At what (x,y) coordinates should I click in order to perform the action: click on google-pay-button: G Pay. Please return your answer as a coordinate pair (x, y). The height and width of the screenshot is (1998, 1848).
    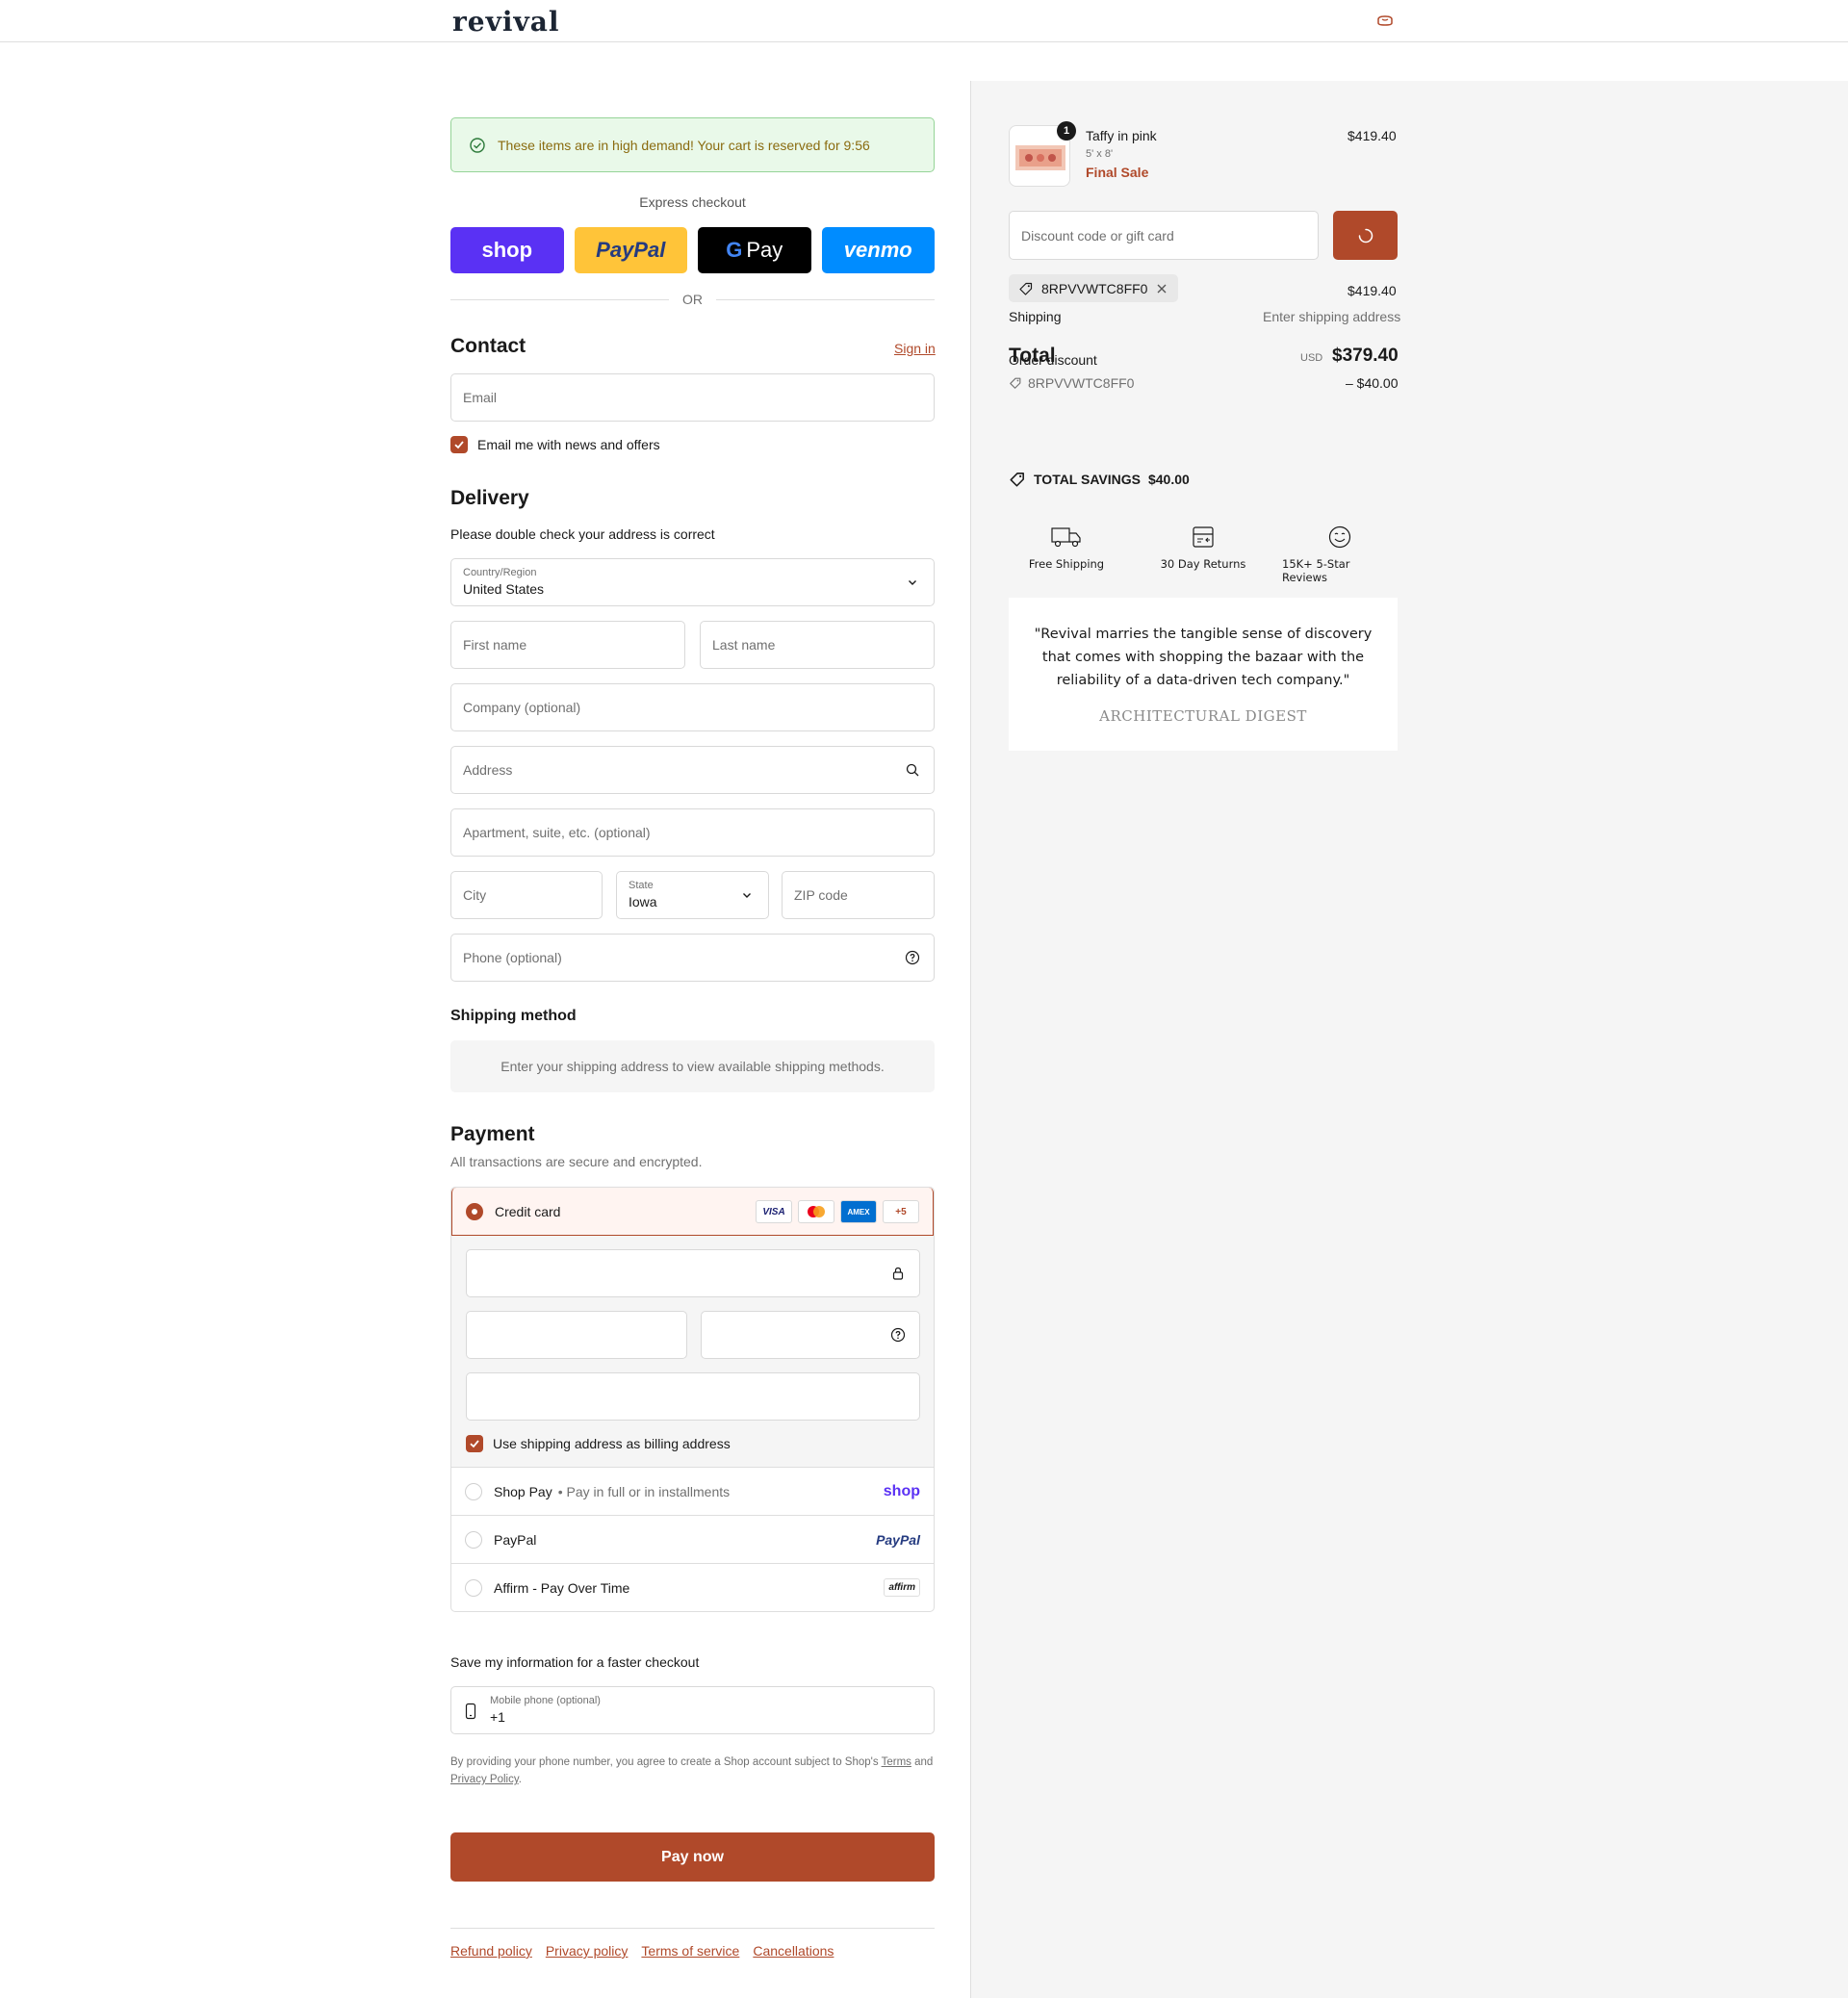
    Looking at the image, I should click on (754, 250).